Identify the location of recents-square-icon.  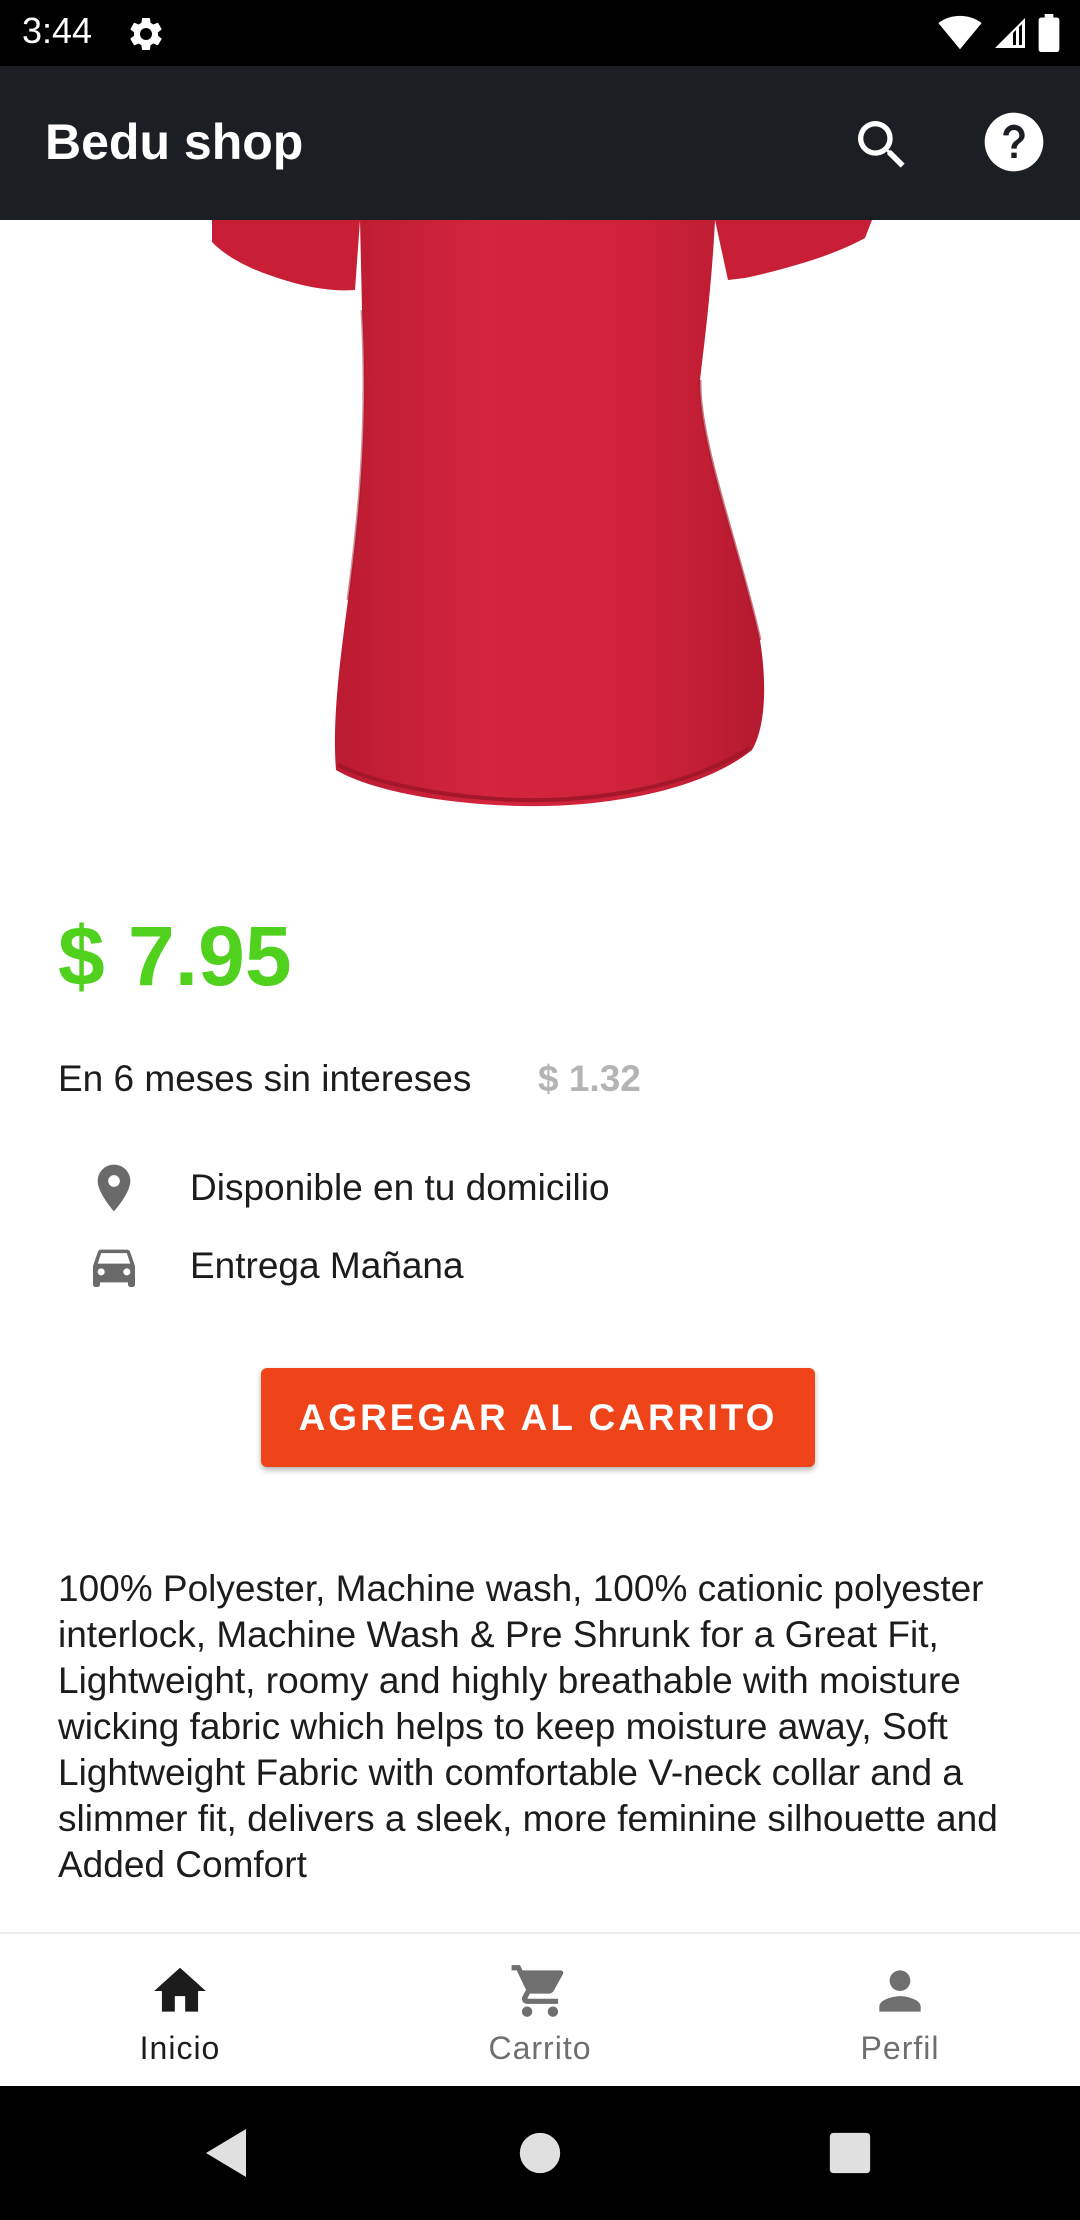
(850, 2153).